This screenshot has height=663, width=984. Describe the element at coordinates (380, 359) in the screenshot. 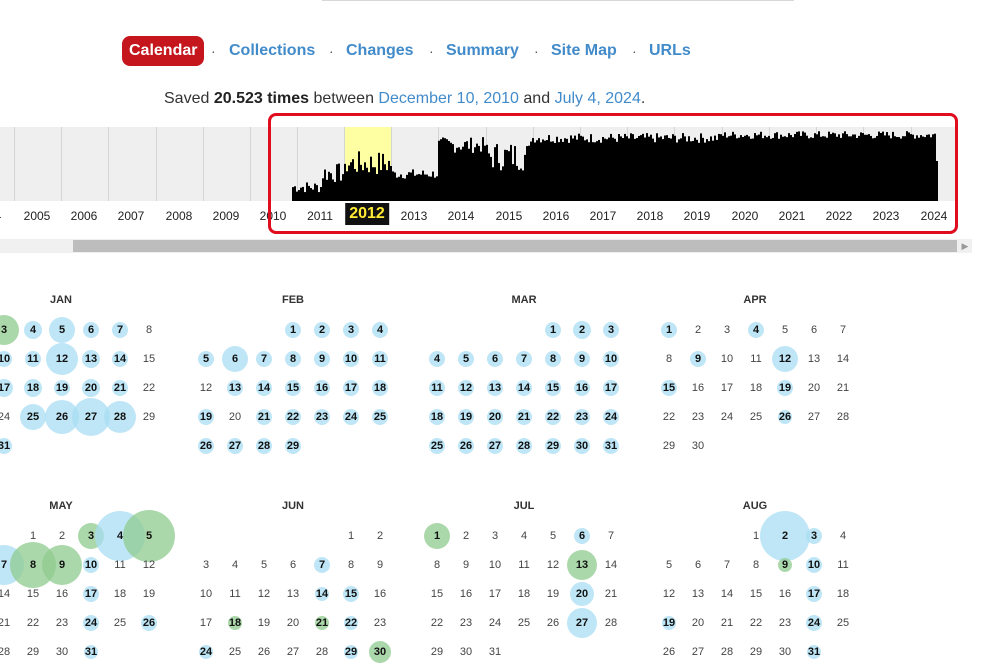

I see `calendar-day-captured: 11` at that location.